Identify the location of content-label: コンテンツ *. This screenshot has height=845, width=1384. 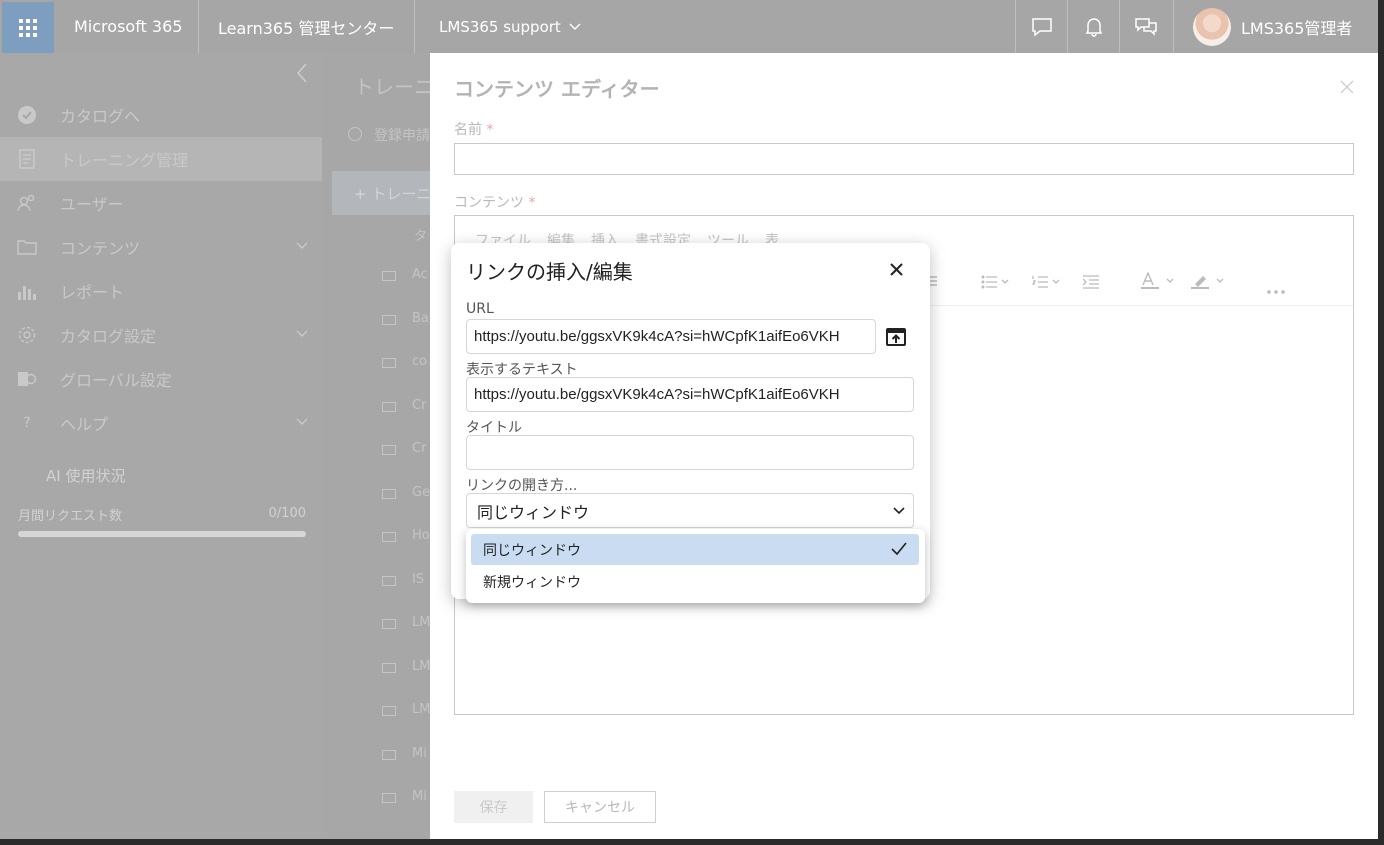
(494, 202).